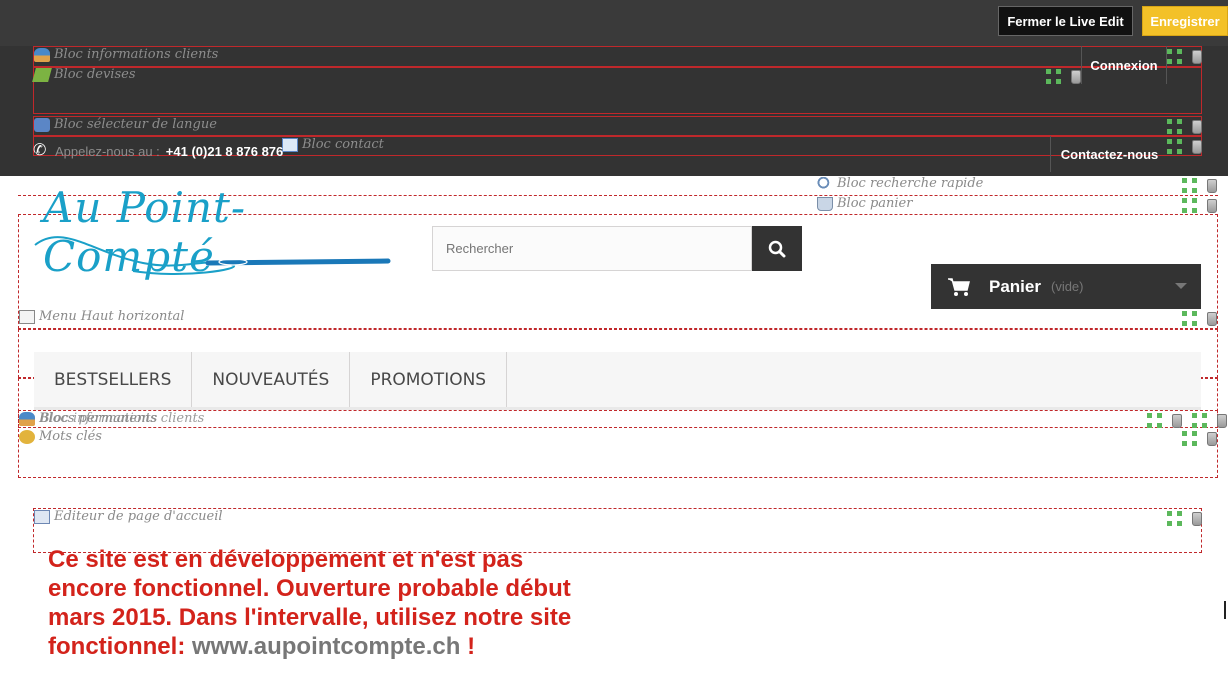  I want to click on cart-icon, so click(959, 286).